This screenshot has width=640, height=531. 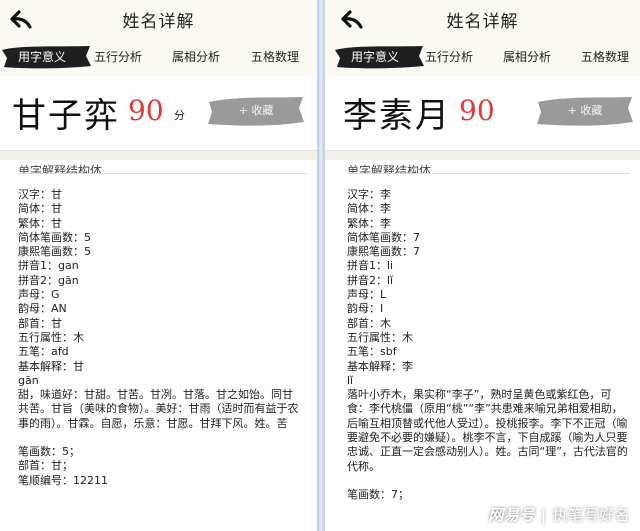 I want to click on watermark: 网易号 | 执笔写好名, so click(x=559, y=514).